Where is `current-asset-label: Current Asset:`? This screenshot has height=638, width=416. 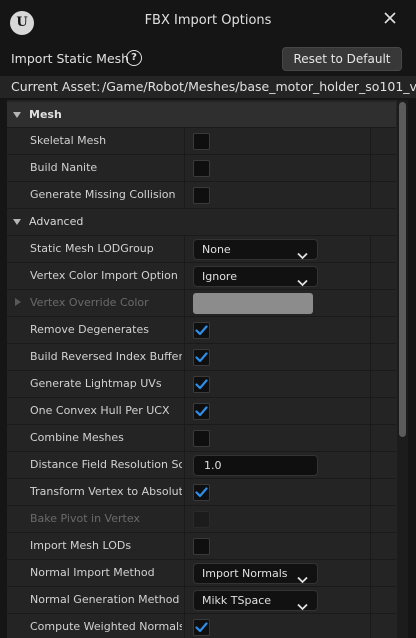 current-asset-label: Current Asset: is located at coordinates (56, 86).